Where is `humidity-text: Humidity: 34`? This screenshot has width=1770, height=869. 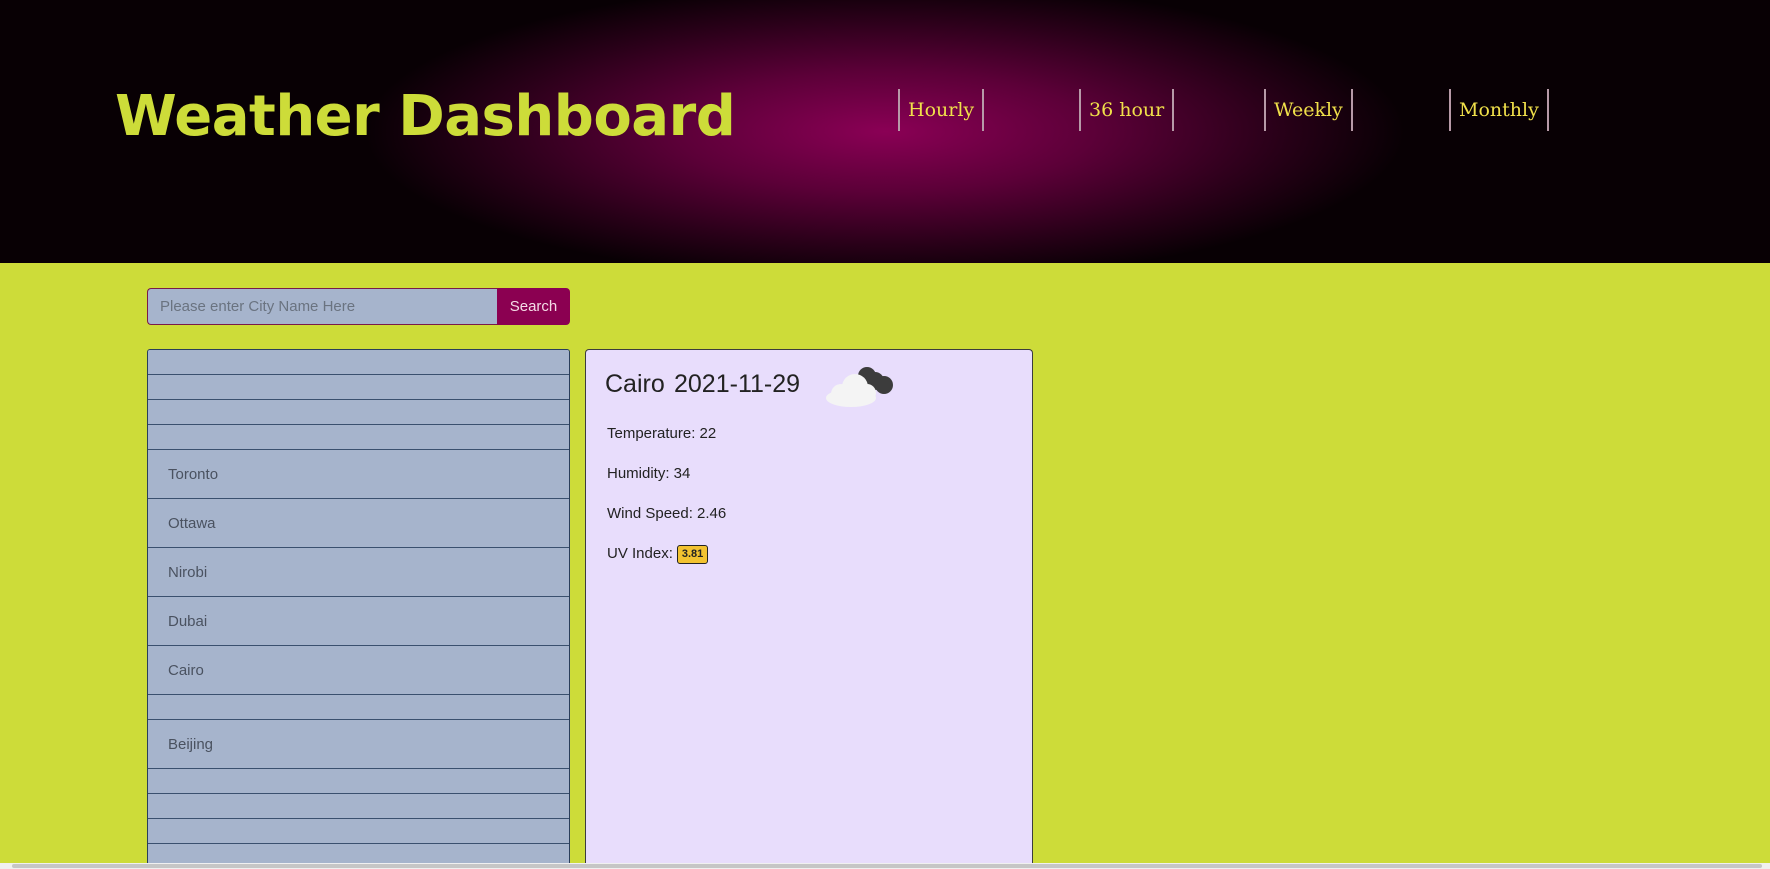 humidity-text: Humidity: 34 is located at coordinates (649, 473).